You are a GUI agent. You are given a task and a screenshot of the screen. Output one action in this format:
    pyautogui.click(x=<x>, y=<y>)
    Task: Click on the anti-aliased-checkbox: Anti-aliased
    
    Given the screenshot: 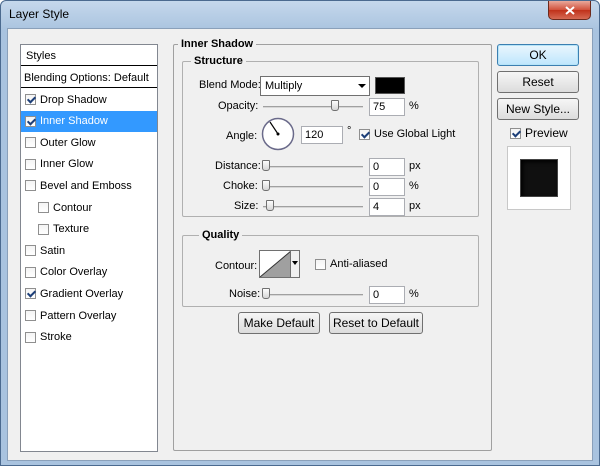 What is the action you would take?
    pyautogui.click(x=351, y=264)
    